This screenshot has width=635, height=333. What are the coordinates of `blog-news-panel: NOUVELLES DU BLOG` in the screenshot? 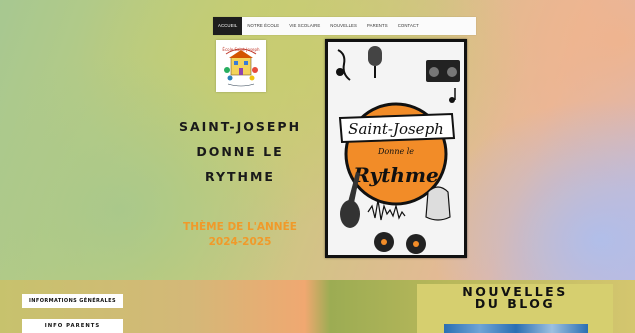 It's located at (515, 308).